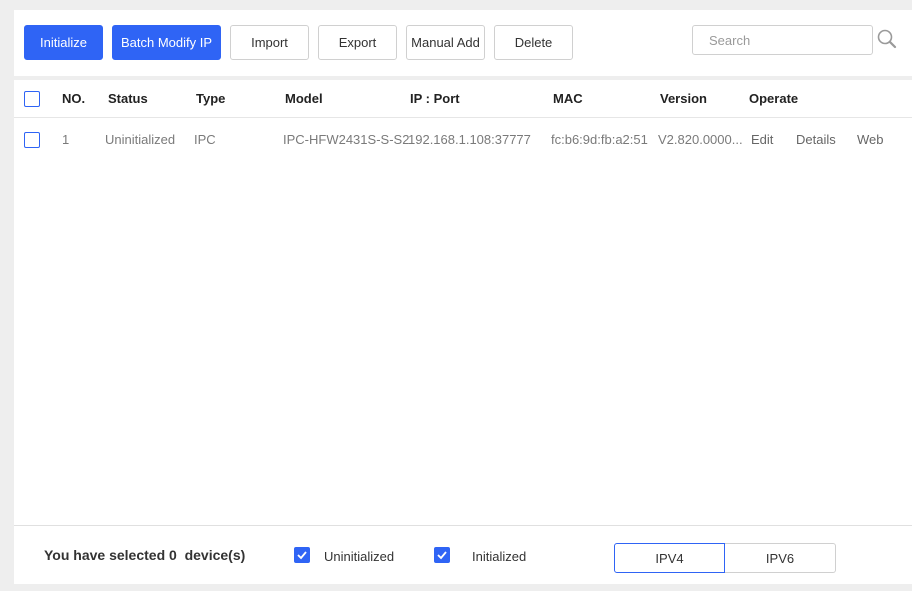 Image resolution: width=912 pixels, height=591 pixels. I want to click on row-type: IPC, so click(205, 139).